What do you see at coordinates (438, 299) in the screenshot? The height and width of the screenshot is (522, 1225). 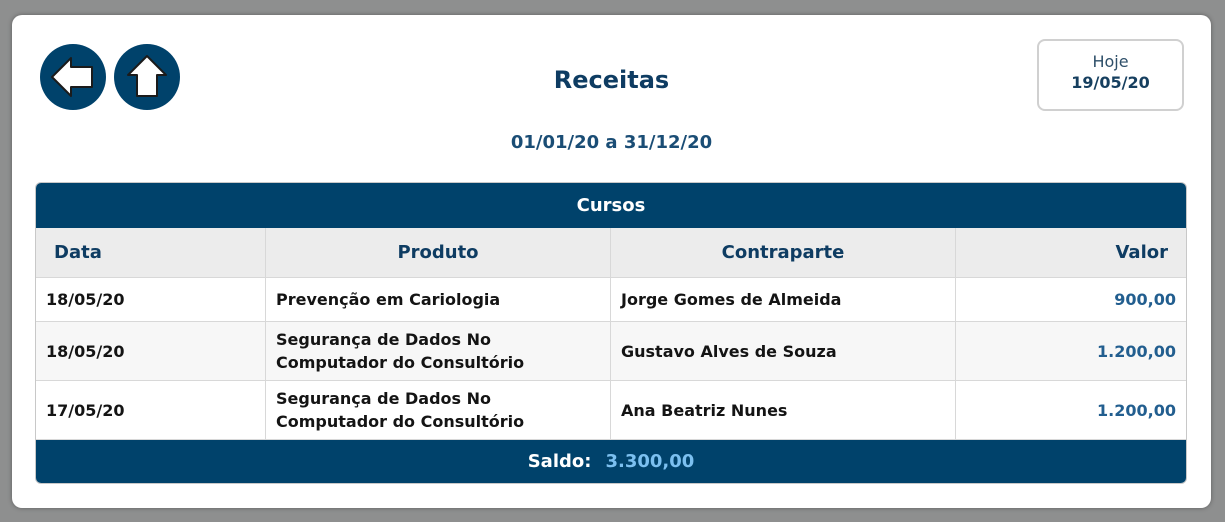 I see `cell-product: Prevenção em Cariologia` at bounding box center [438, 299].